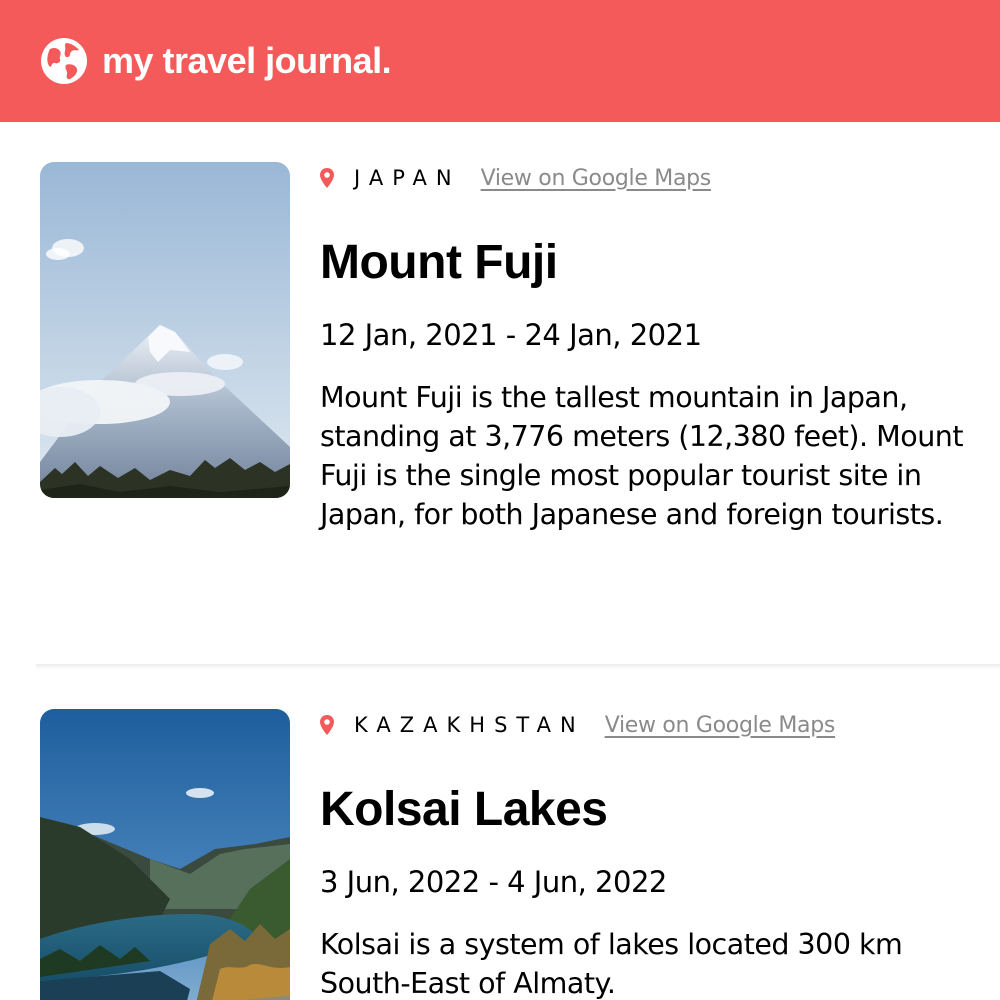 The width and height of the screenshot is (1000, 1000). Describe the element at coordinates (439, 262) in the screenshot. I see `entry-title: Mount Fuji` at that location.